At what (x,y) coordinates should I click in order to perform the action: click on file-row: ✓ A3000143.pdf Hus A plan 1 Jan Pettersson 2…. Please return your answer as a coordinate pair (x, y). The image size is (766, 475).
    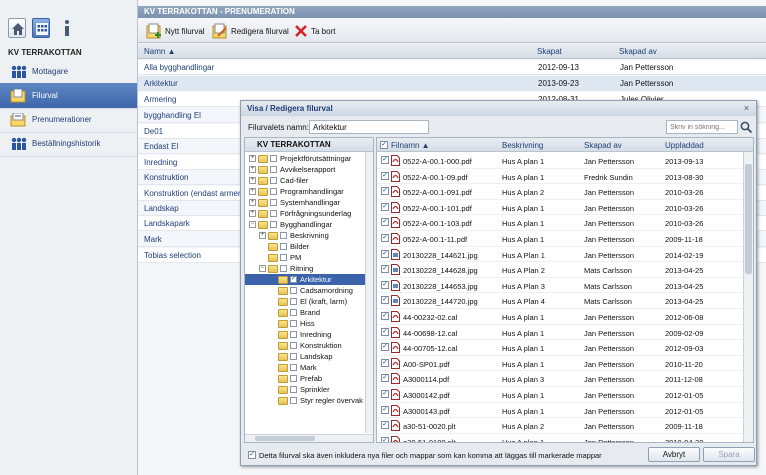
    Looking at the image, I should click on (560, 411).